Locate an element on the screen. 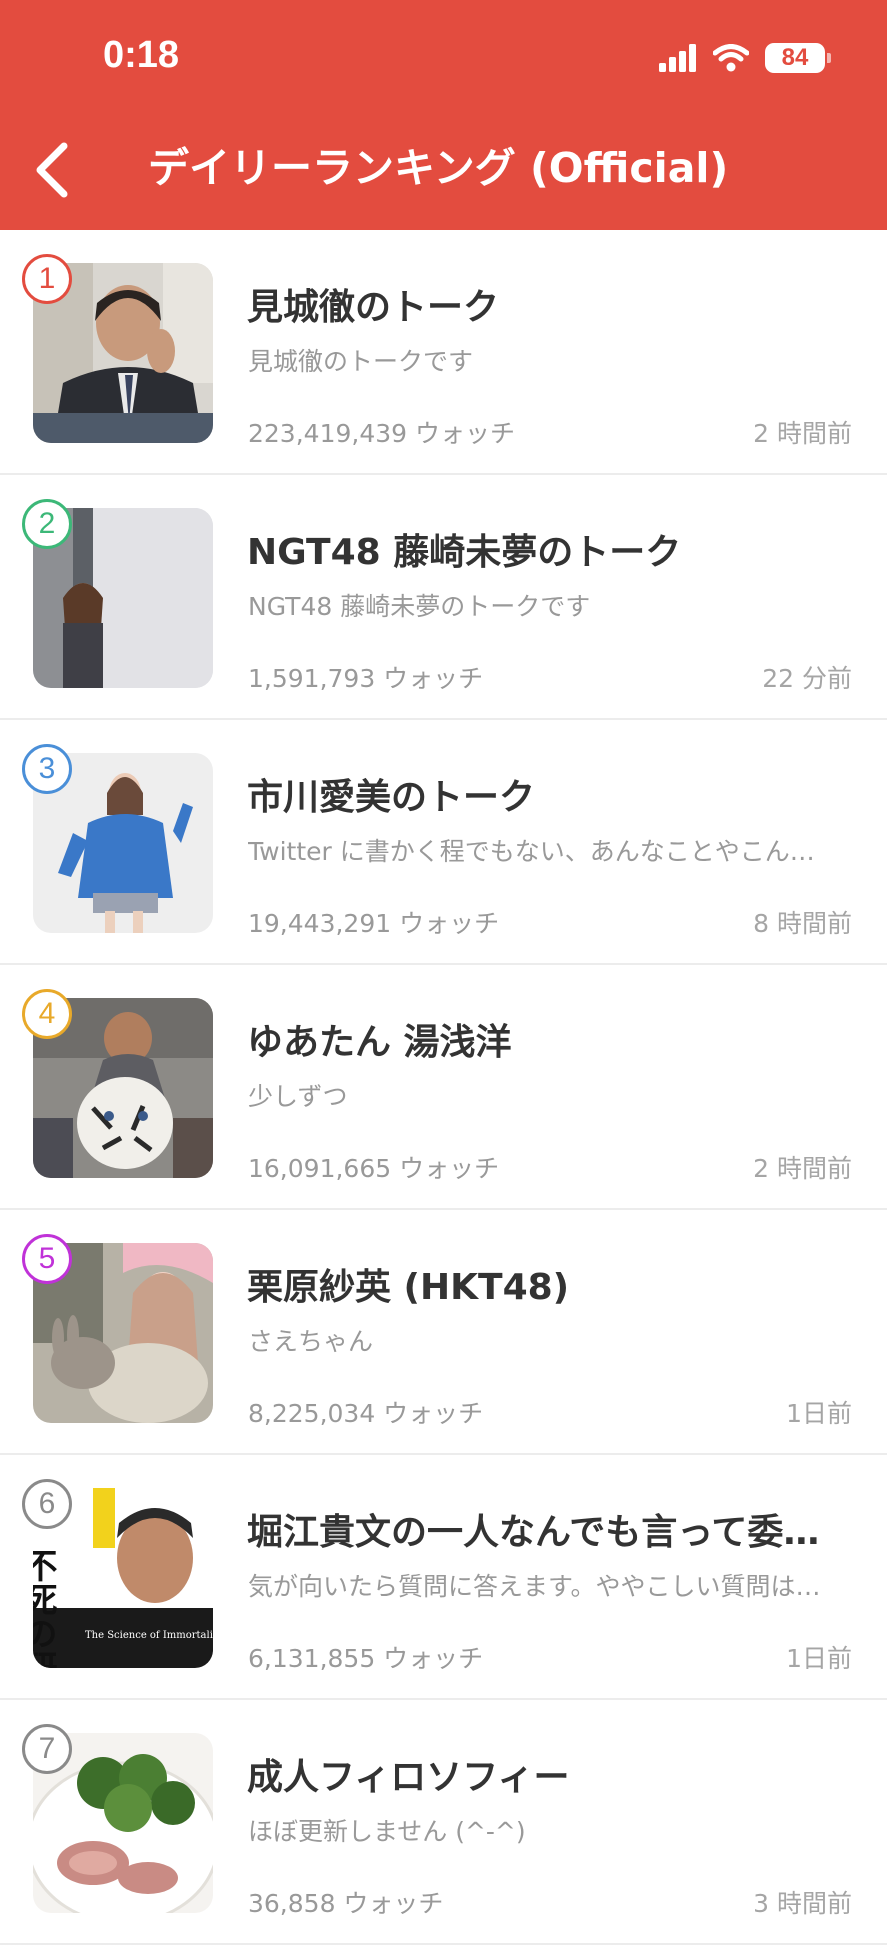  rank-badge: 1 is located at coordinates (47, 279).